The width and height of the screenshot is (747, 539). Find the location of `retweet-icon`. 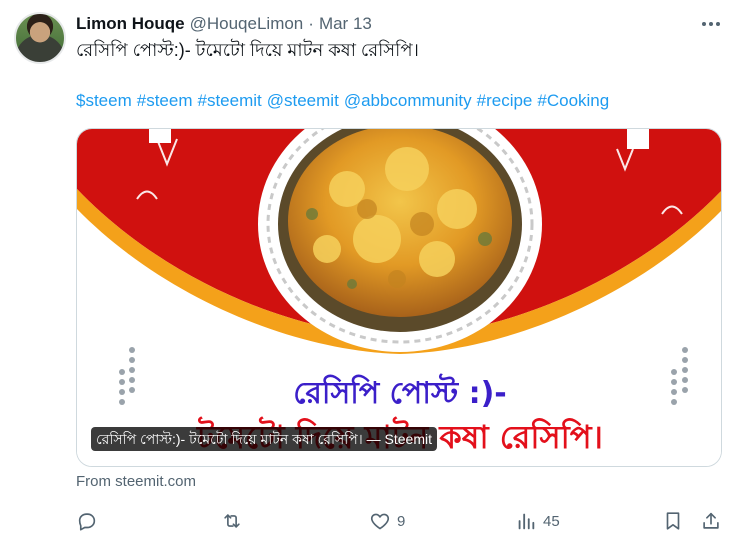

retweet-icon is located at coordinates (232, 521).